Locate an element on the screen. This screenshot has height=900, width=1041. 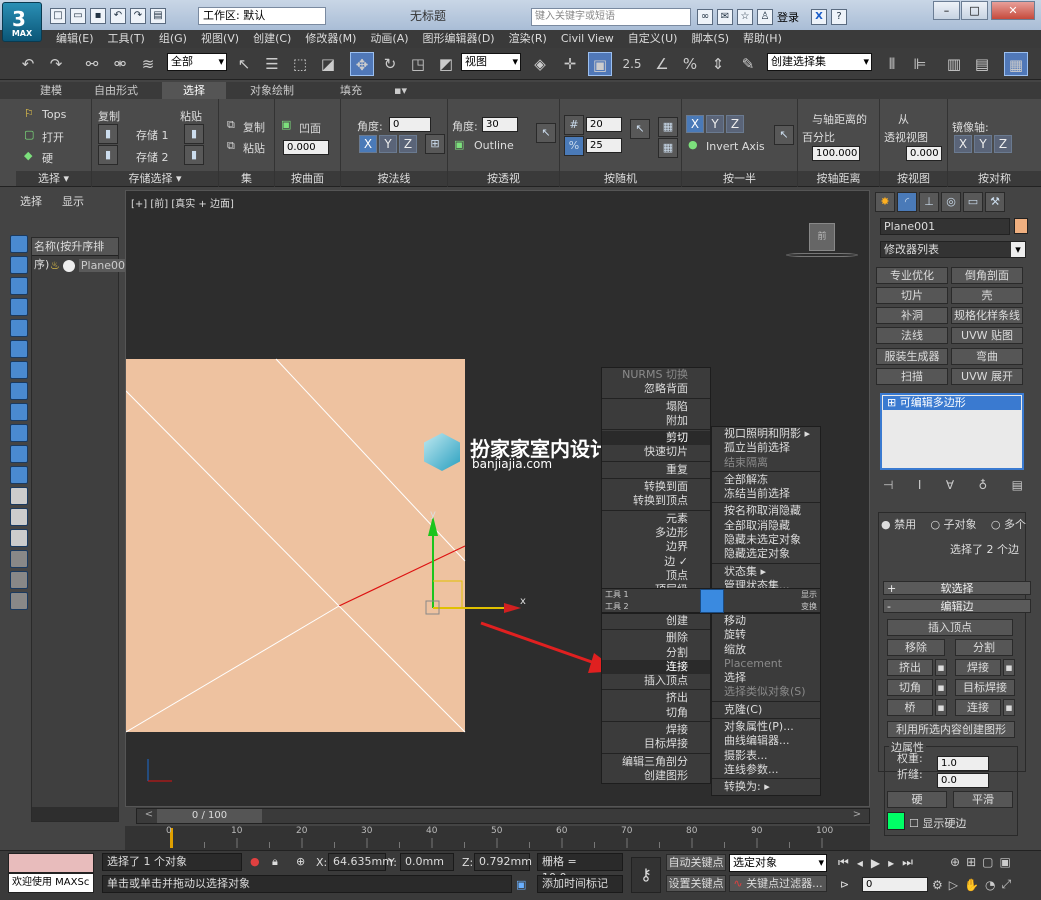
modifier-button: 倒角剖面 is located at coordinates (987, 275).